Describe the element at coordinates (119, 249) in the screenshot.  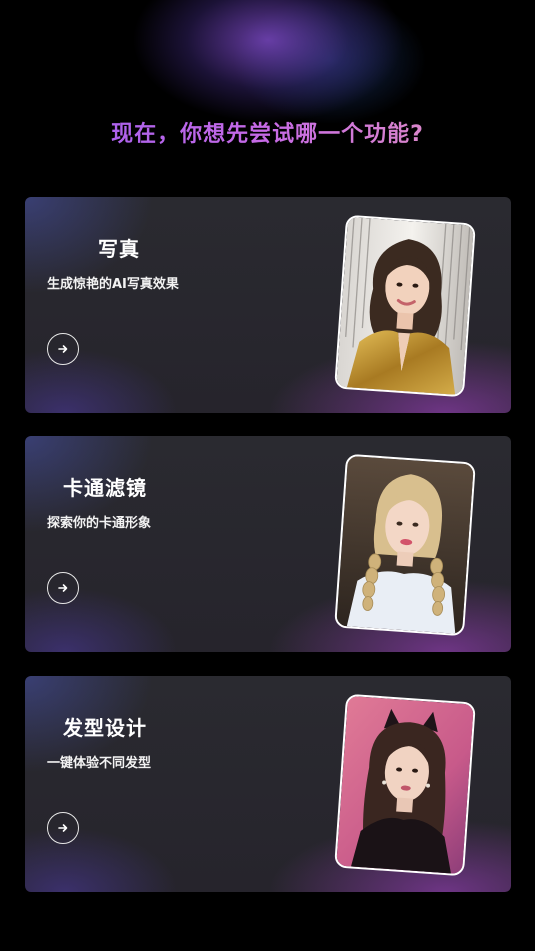
I see `card-title: 写真` at that location.